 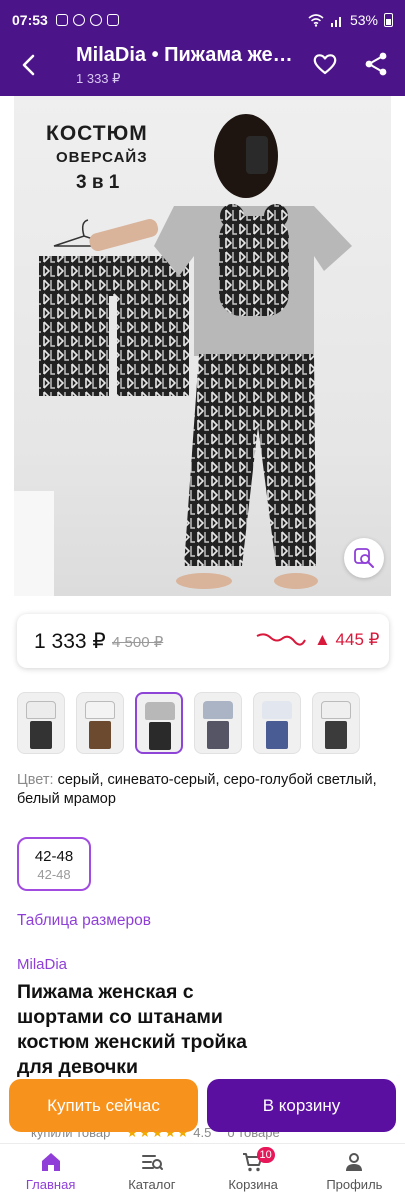 I want to click on nav-item-home: Главная, so click(x=50, y=1172).